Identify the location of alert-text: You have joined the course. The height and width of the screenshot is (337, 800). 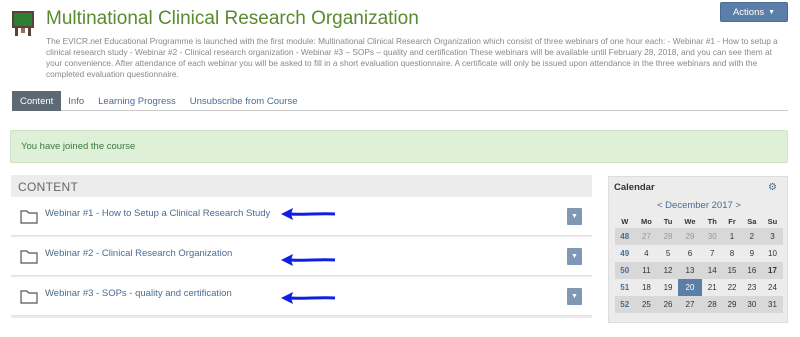
(78, 146).